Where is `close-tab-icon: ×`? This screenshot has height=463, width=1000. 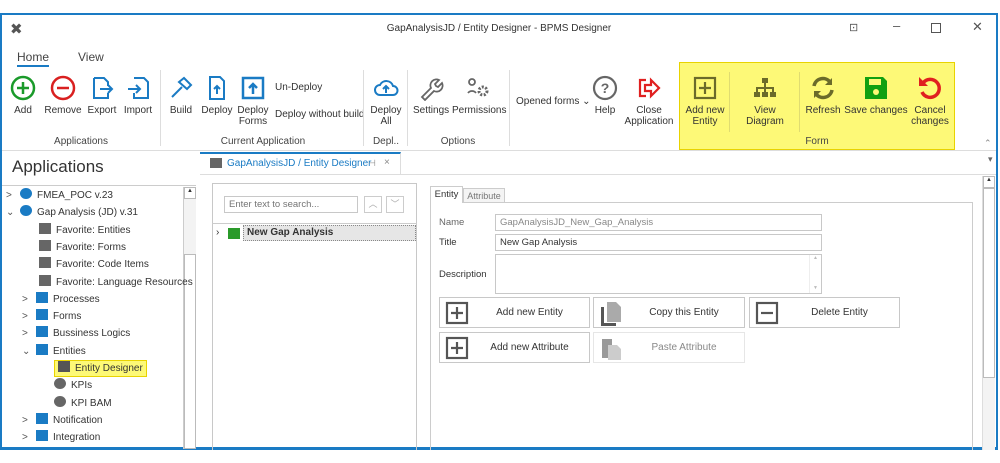 close-tab-icon: × is located at coordinates (387, 162).